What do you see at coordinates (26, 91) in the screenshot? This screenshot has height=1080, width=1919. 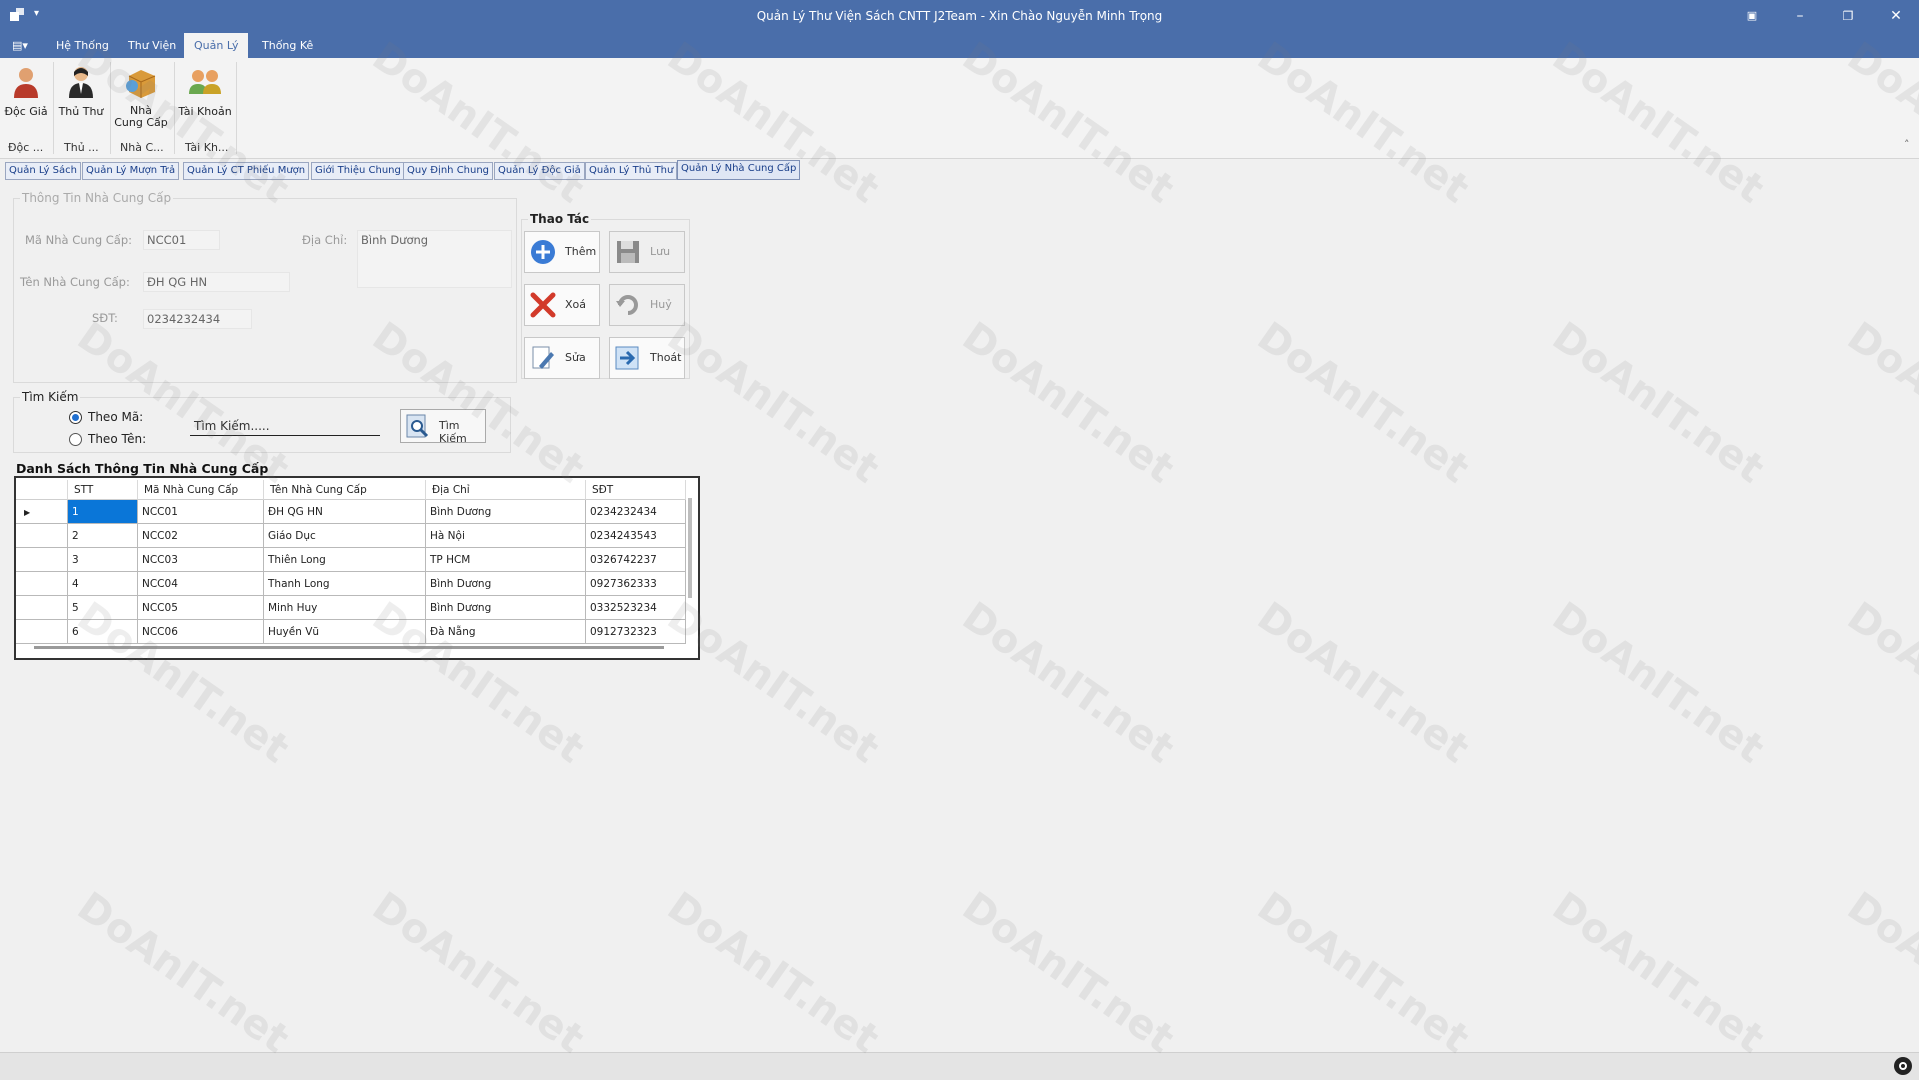 I see `doc-gia-button: Độc Giả` at bounding box center [26, 91].